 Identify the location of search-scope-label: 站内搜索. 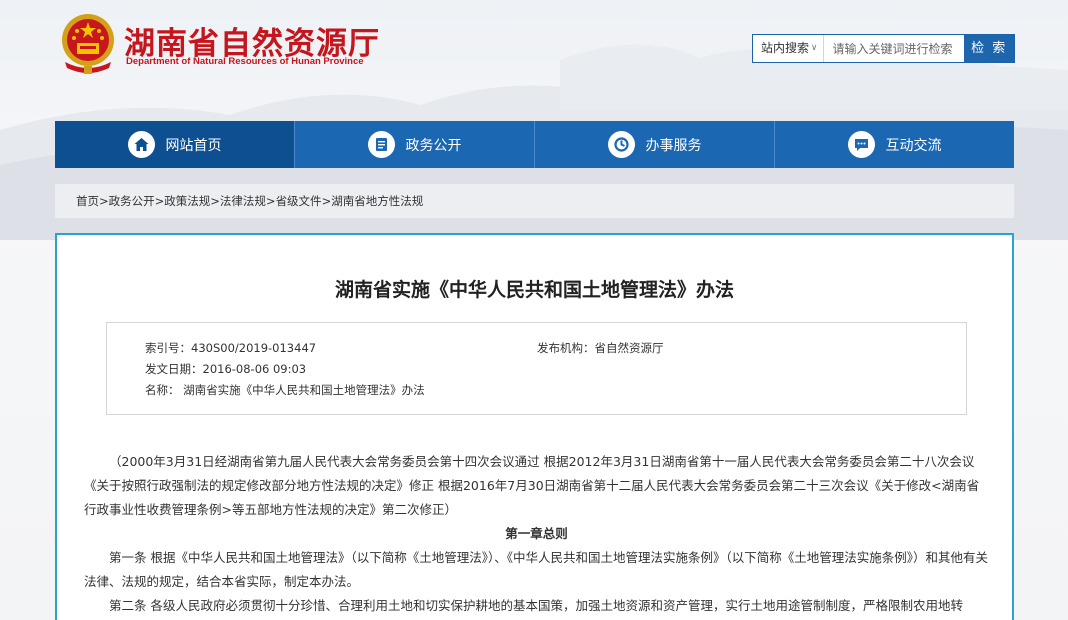
(785, 48).